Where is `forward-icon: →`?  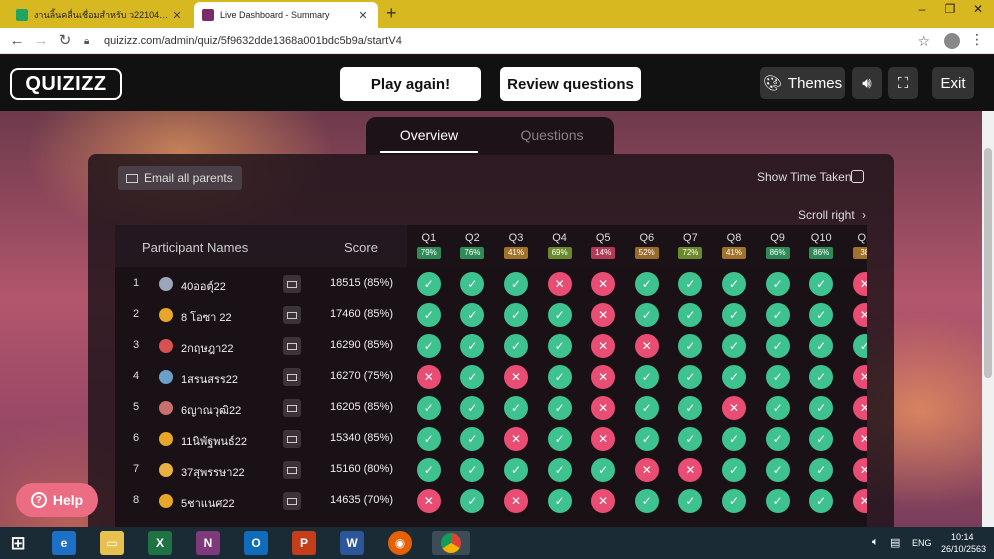 forward-icon: → is located at coordinates (41, 41).